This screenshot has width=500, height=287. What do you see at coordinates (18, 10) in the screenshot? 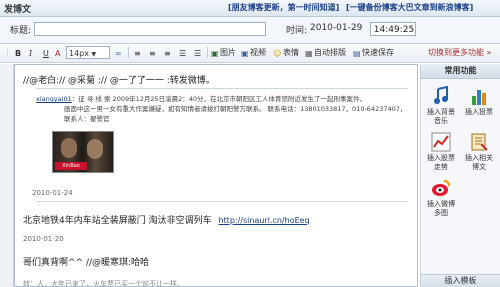
I see `page-title: 发博文` at bounding box center [18, 10].